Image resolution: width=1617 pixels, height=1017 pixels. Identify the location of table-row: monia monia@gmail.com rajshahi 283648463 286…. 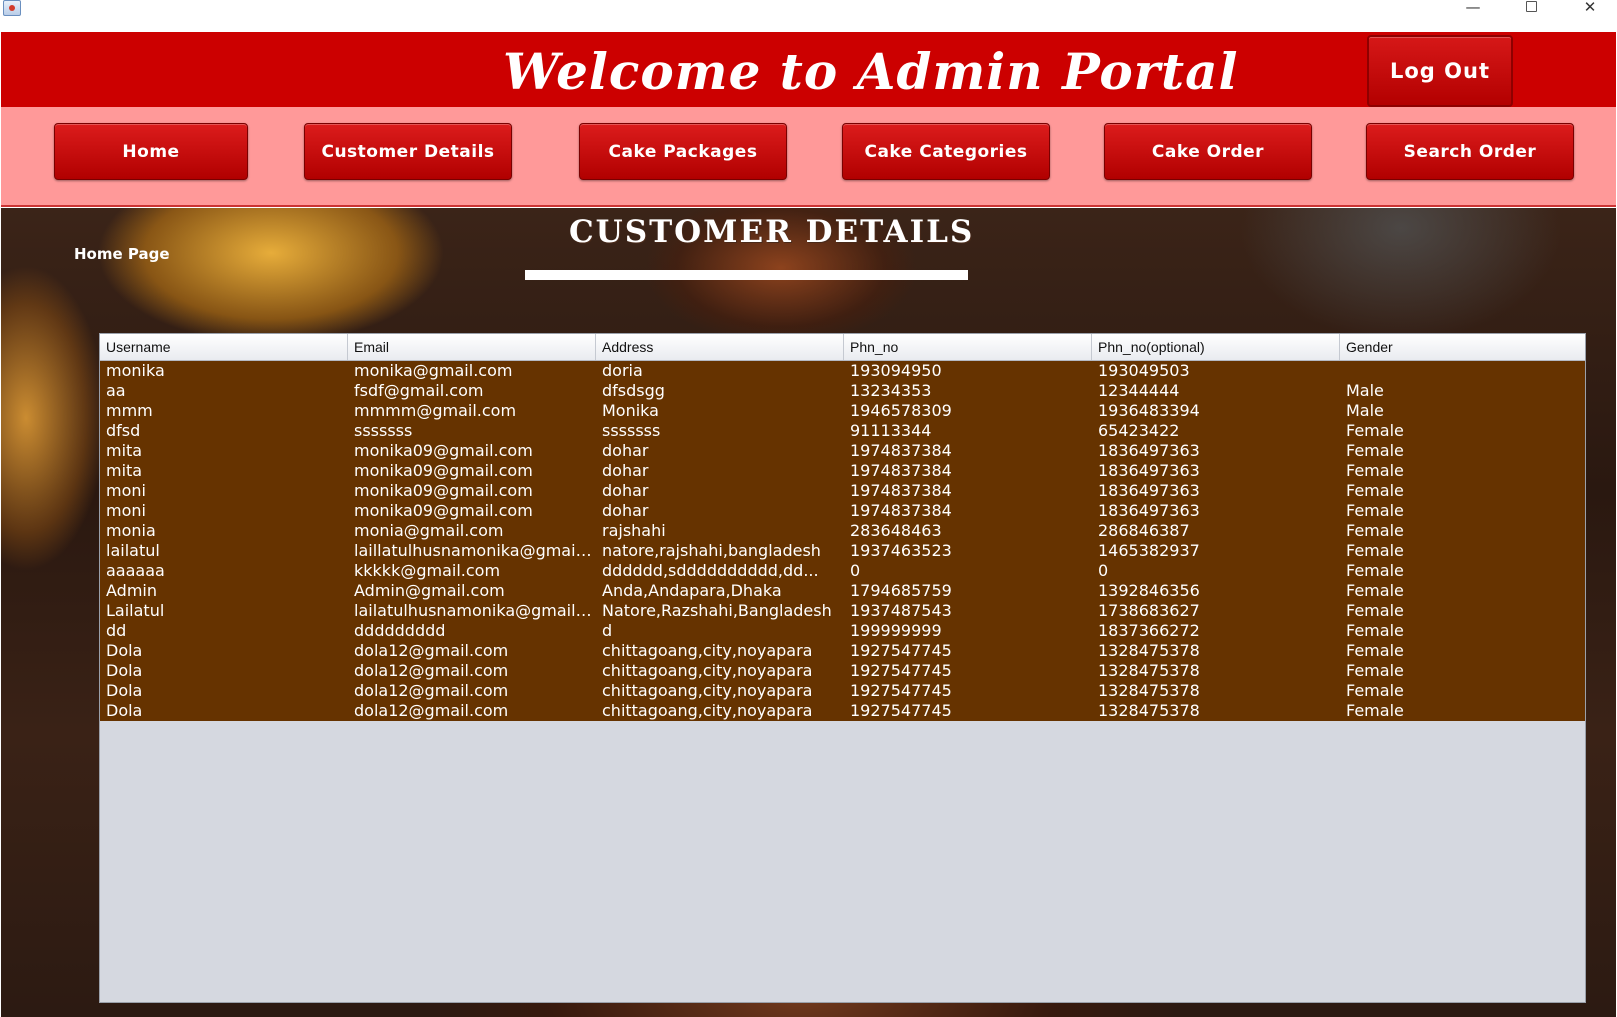
(842, 531).